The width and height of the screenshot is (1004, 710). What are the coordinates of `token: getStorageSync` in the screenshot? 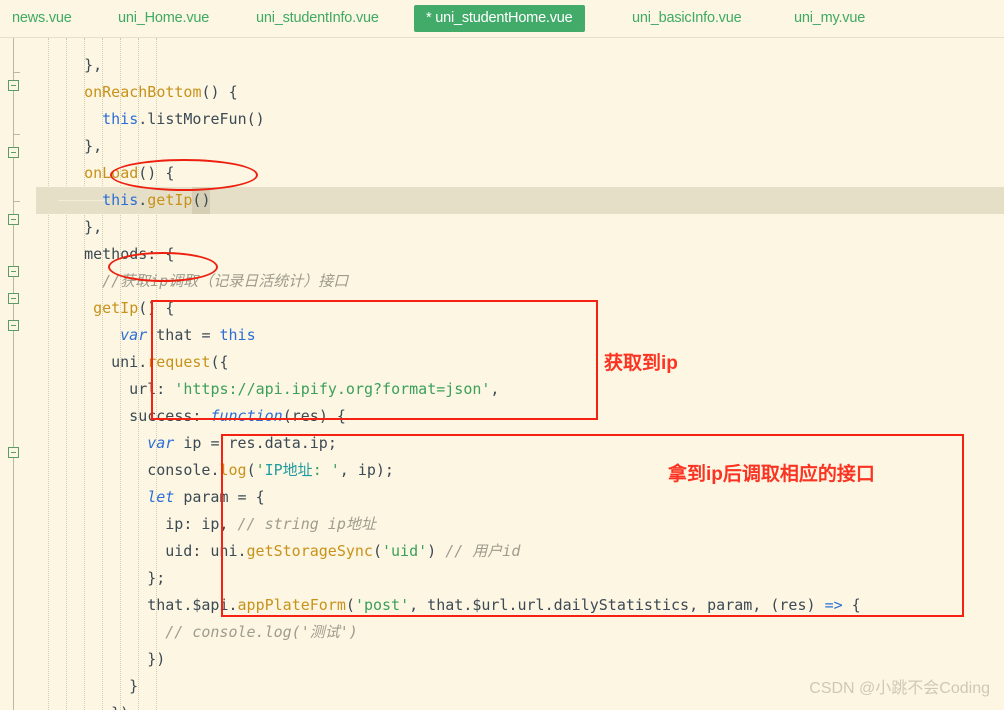 It's located at (309, 551).